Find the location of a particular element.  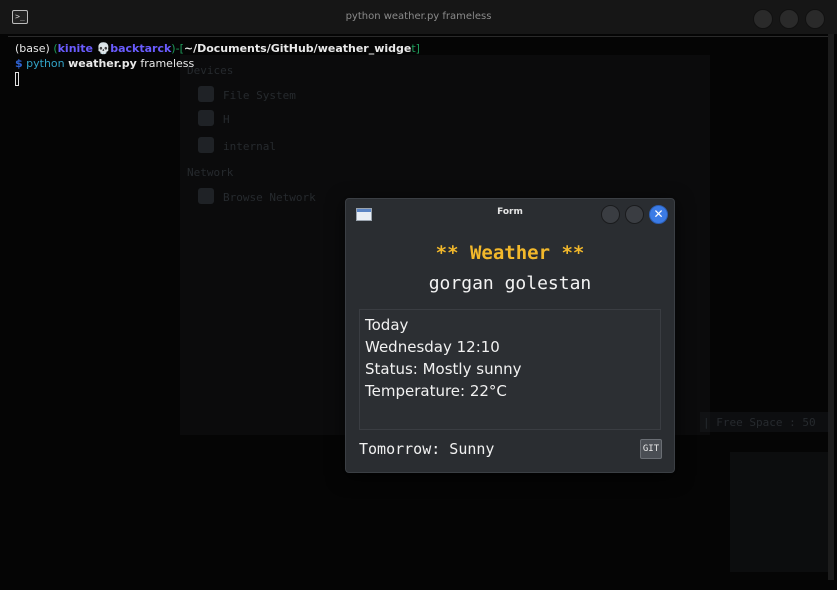

ghost-network-icon is located at coordinates (206, 196).